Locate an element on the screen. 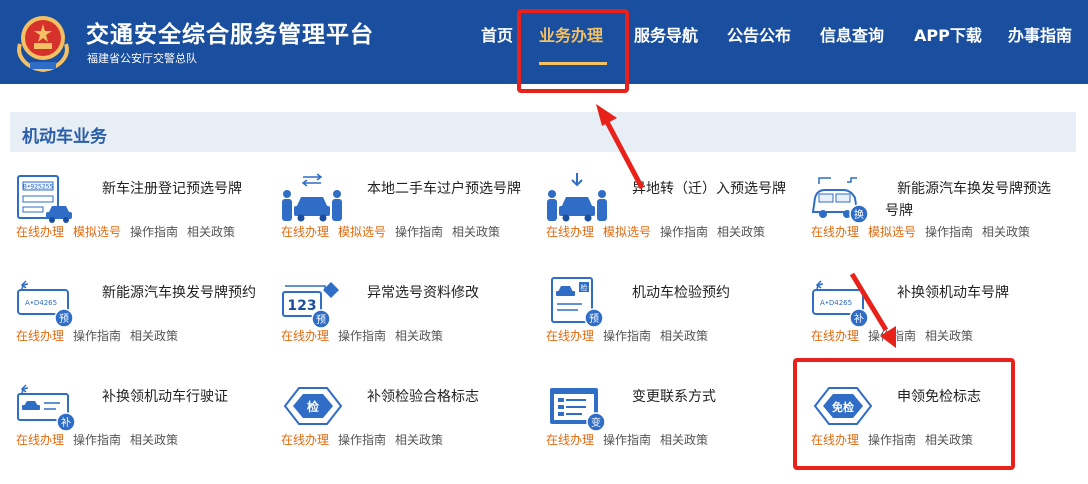 Image resolution: width=1088 pixels, height=484 pixels. service-name: 机动车检验预约 is located at coordinates (681, 293).